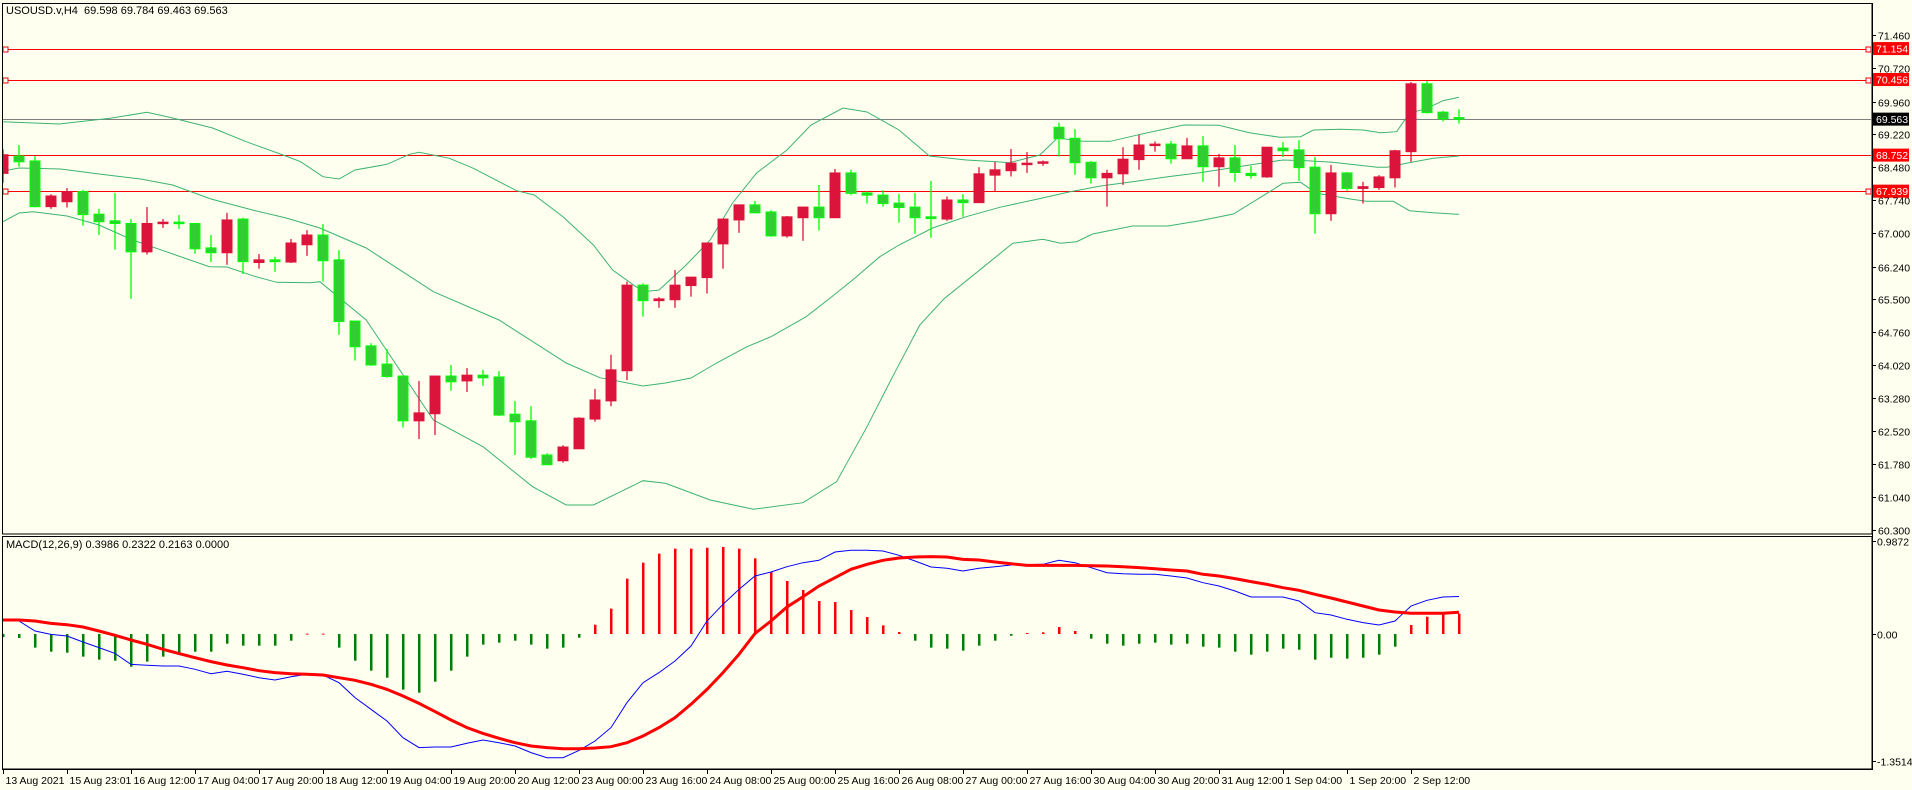  What do you see at coordinates (1314, 781) in the screenshot?
I see `time-tick-label: 1 Sep 04:00` at bounding box center [1314, 781].